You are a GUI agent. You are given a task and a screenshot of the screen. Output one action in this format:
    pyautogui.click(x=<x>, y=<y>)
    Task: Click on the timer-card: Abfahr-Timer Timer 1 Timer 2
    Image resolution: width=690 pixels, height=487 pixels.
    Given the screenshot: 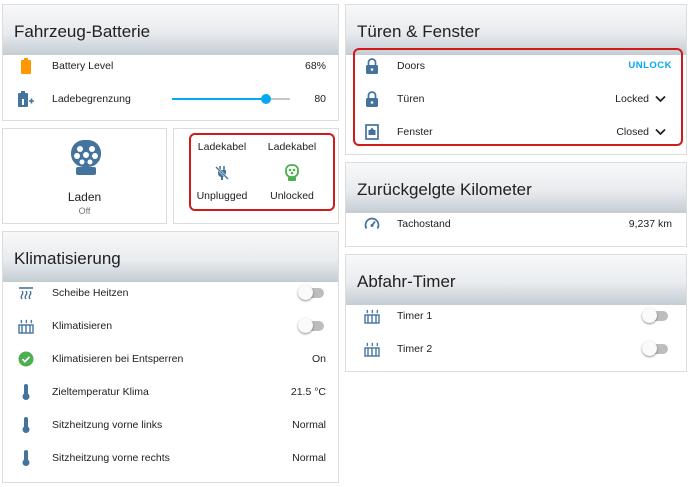 What is the action you would take?
    pyautogui.click(x=516, y=313)
    